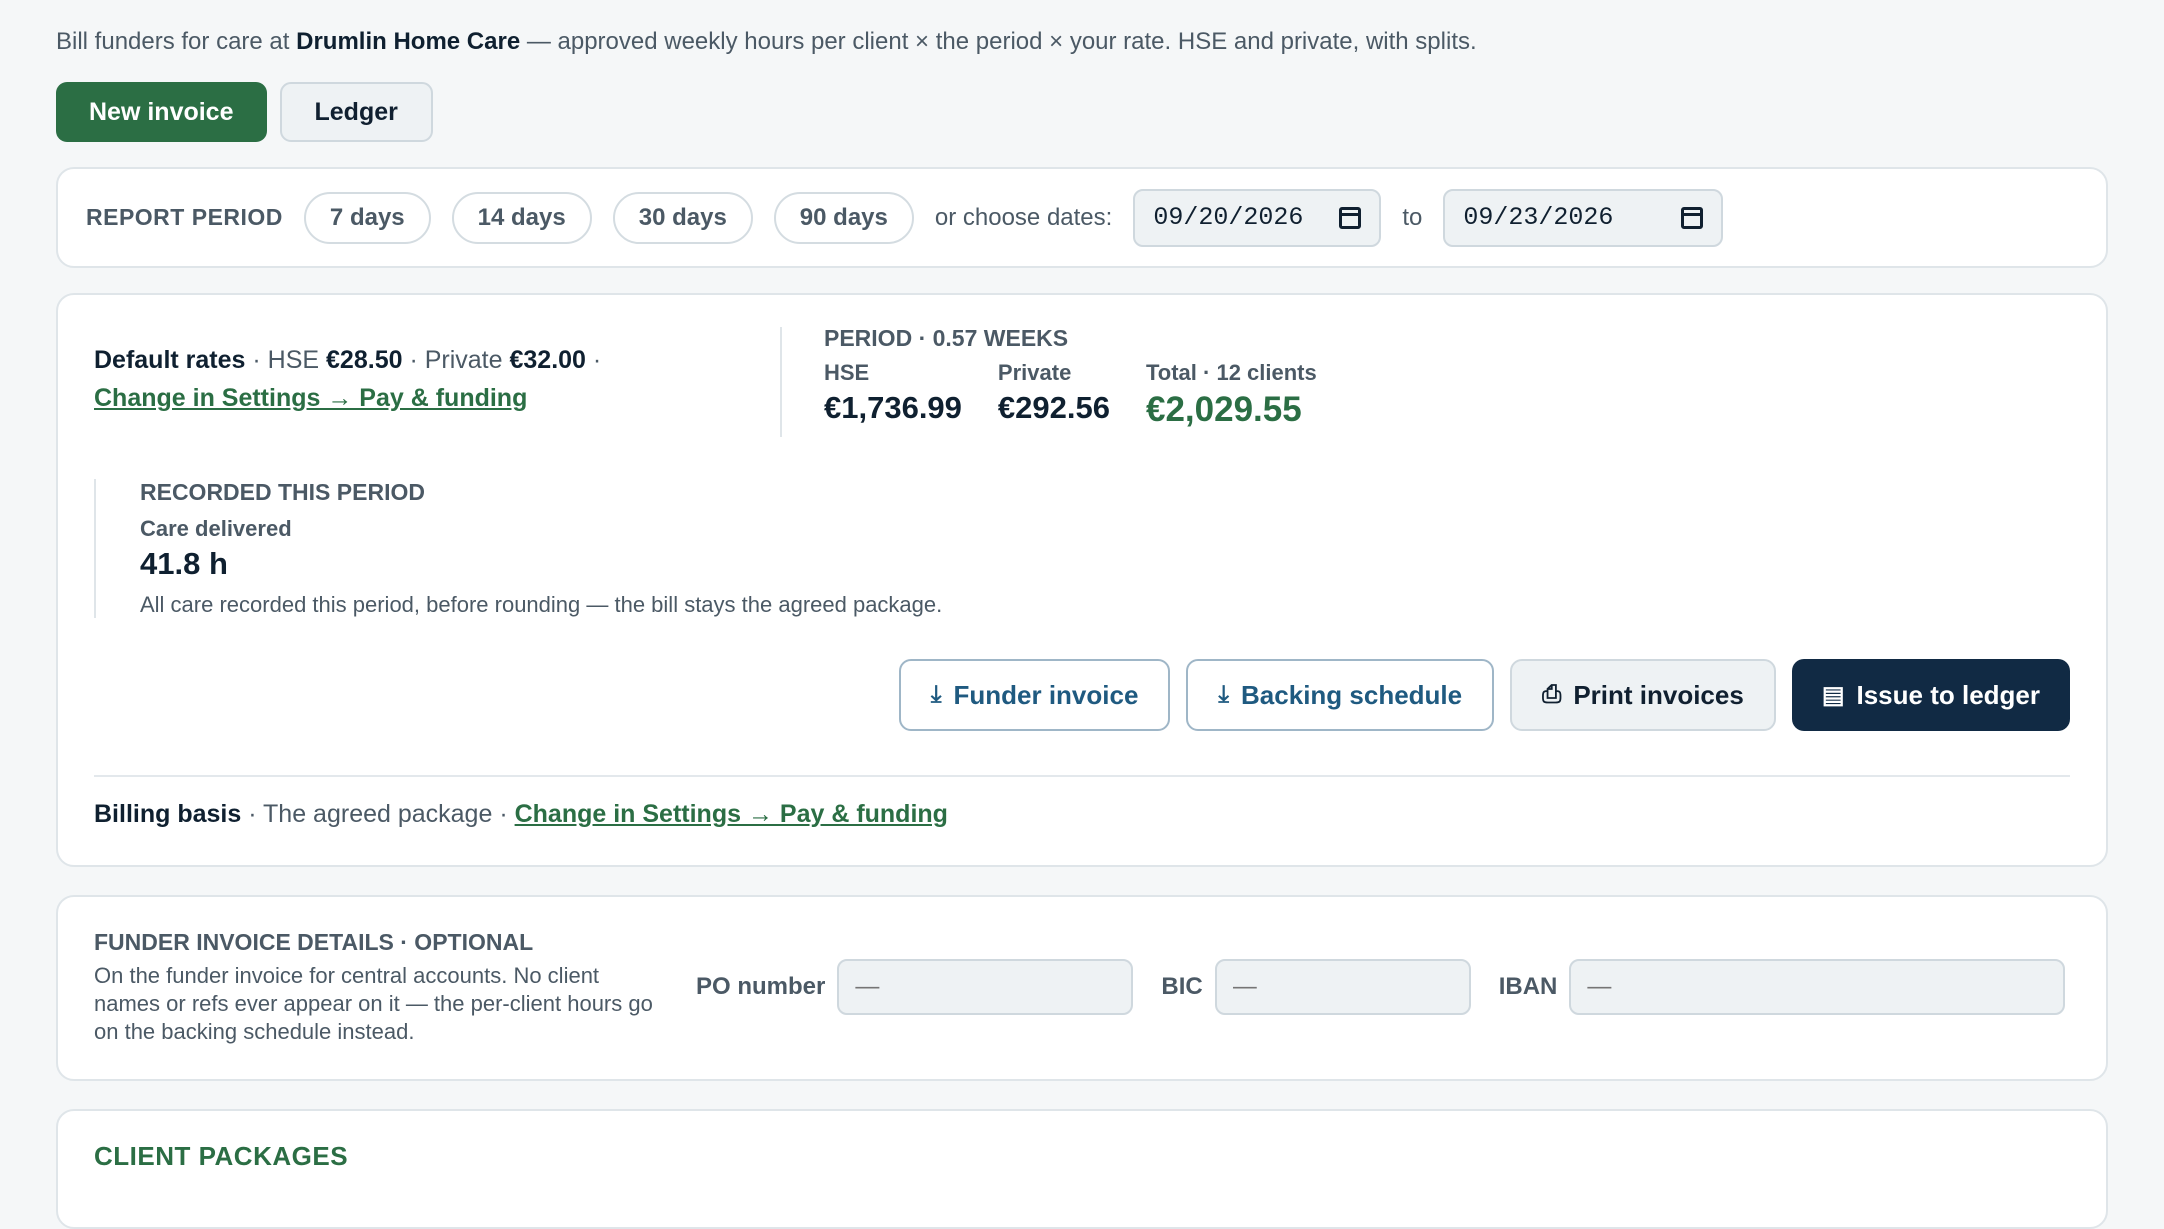  What do you see at coordinates (1538, 217) in the screenshot?
I see `end-date-value: 09/23/2026` at bounding box center [1538, 217].